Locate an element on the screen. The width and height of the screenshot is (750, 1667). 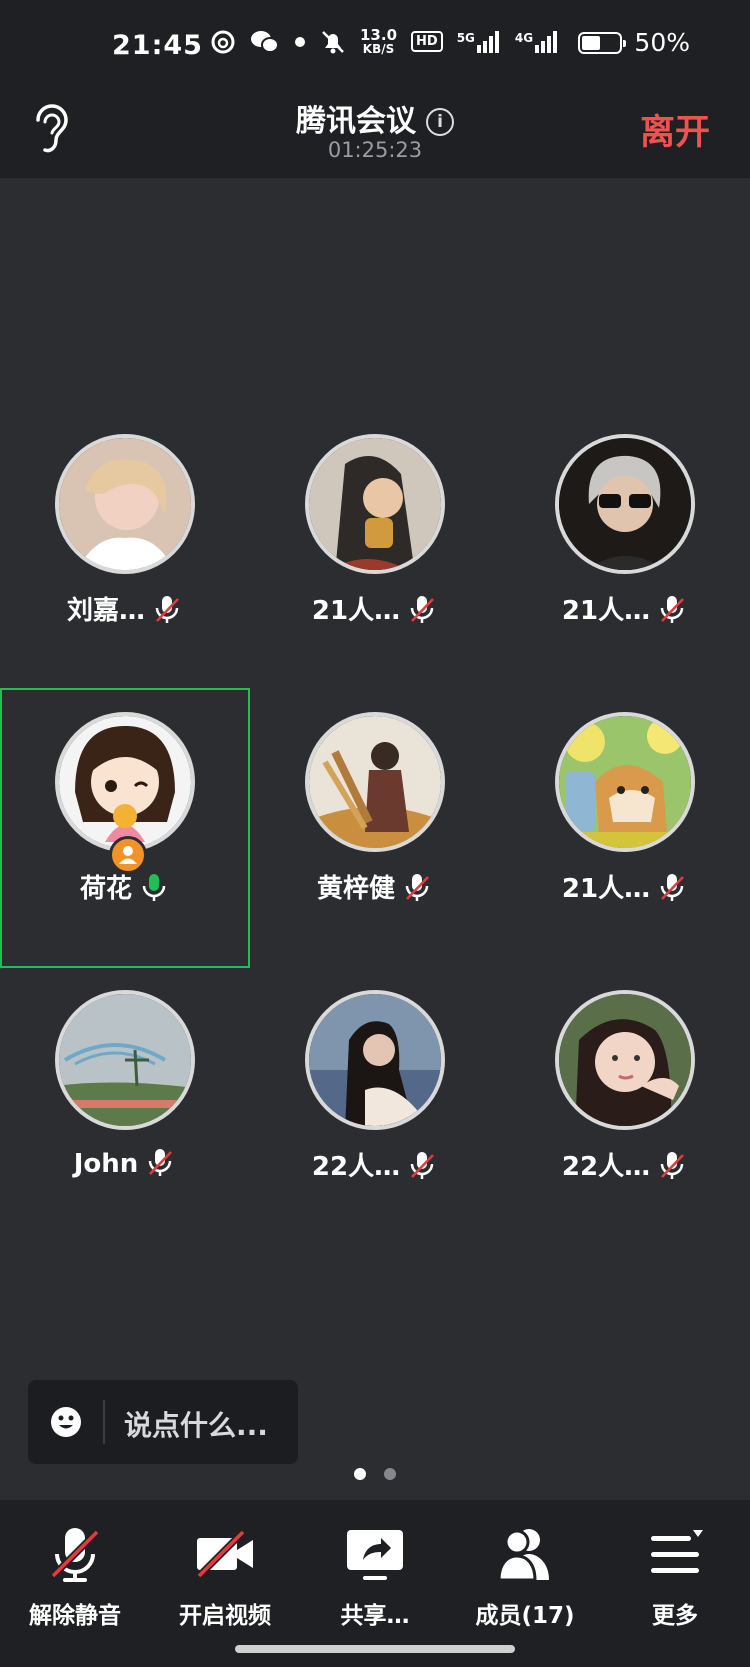
video-off-icon is located at coordinates (224, 1554).